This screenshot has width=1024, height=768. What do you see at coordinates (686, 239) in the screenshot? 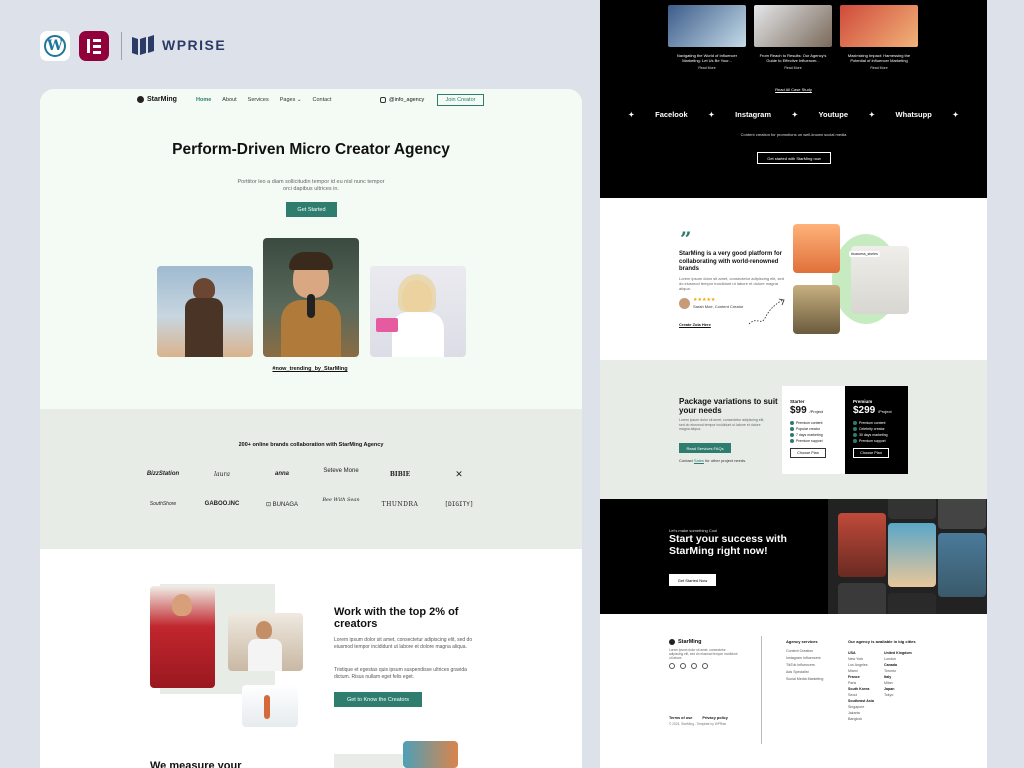
I see `quote-icon: ”` at bounding box center [686, 239].